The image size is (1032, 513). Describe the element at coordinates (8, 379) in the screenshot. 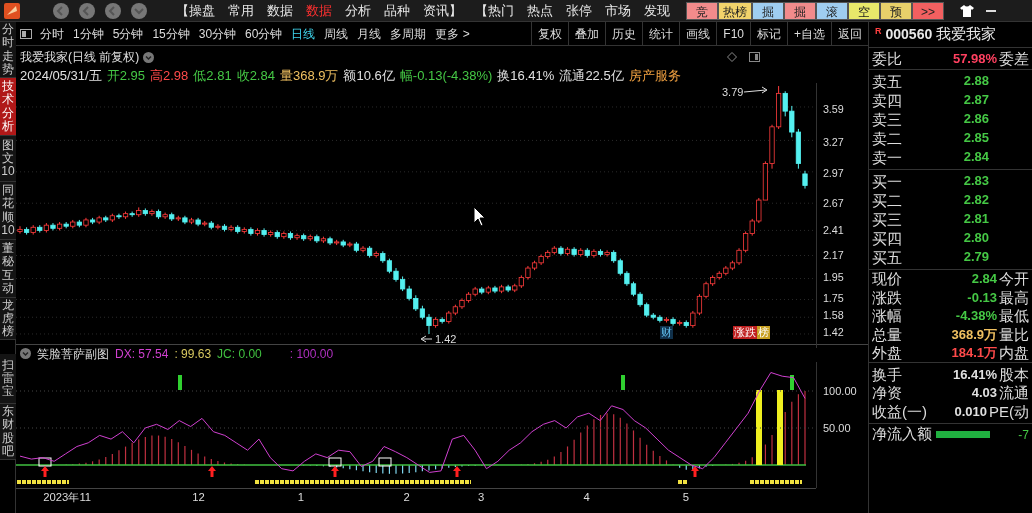

I see `side-tab: 扫雷宝` at that location.